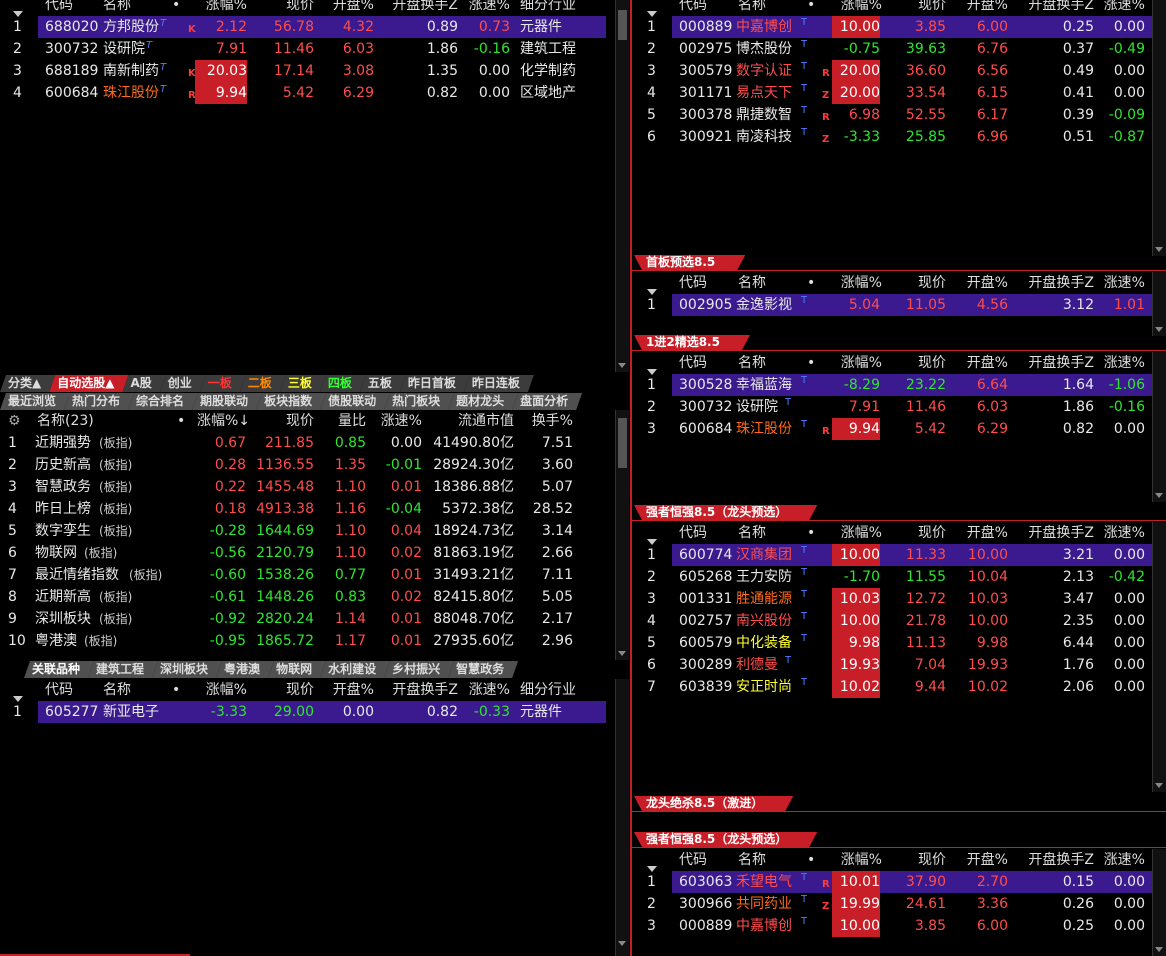 The width and height of the screenshot is (1166, 956). Describe the element at coordinates (14, 421) in the screenshot. I see `settings-gear-icon: ⚙` at that location.